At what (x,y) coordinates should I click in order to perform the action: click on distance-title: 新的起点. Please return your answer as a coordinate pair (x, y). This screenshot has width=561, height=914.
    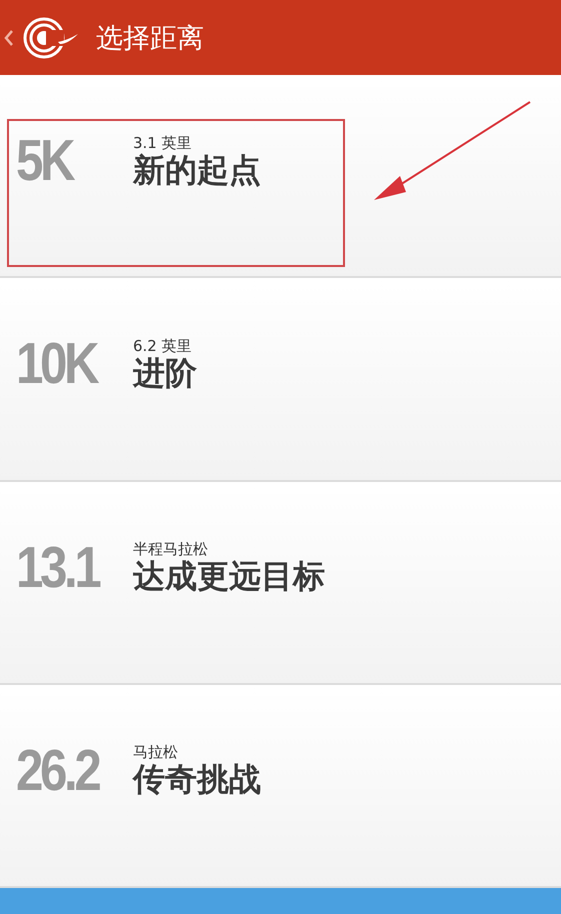
    Looking at the image, I should click on (197, 170).